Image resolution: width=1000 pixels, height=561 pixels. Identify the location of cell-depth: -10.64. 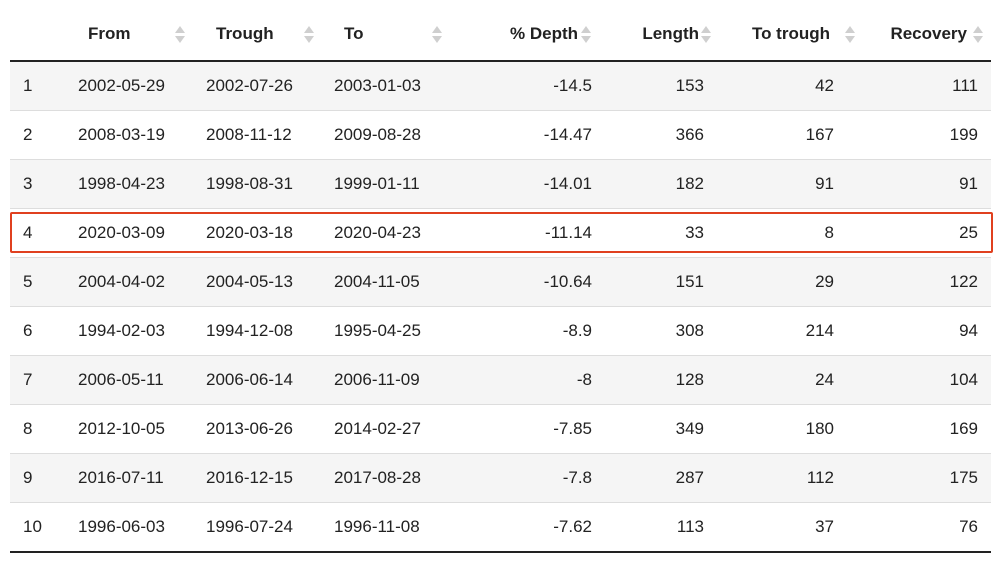
(526, 282).